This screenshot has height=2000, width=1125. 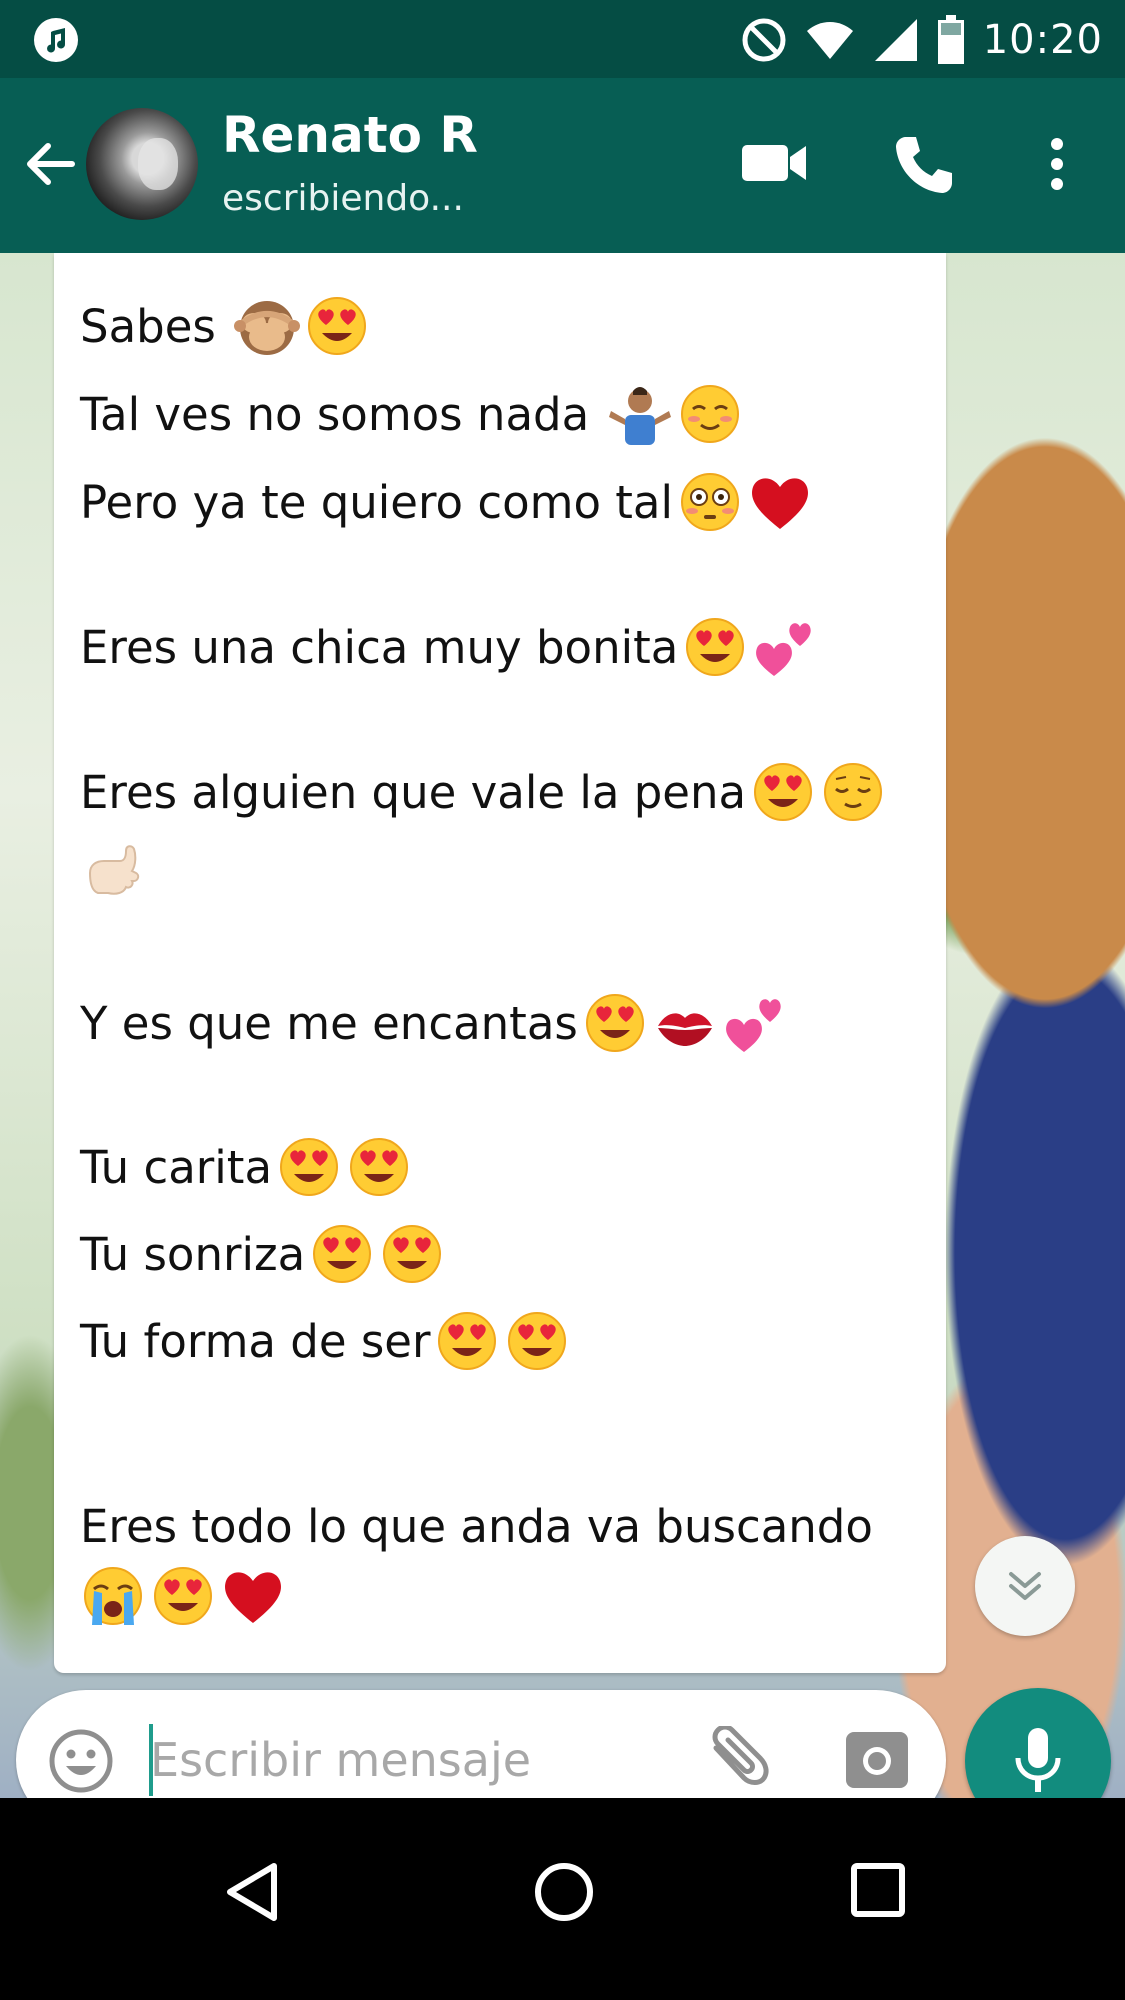 I want to click on message-text: Sabes, so click(x=155, y=326).